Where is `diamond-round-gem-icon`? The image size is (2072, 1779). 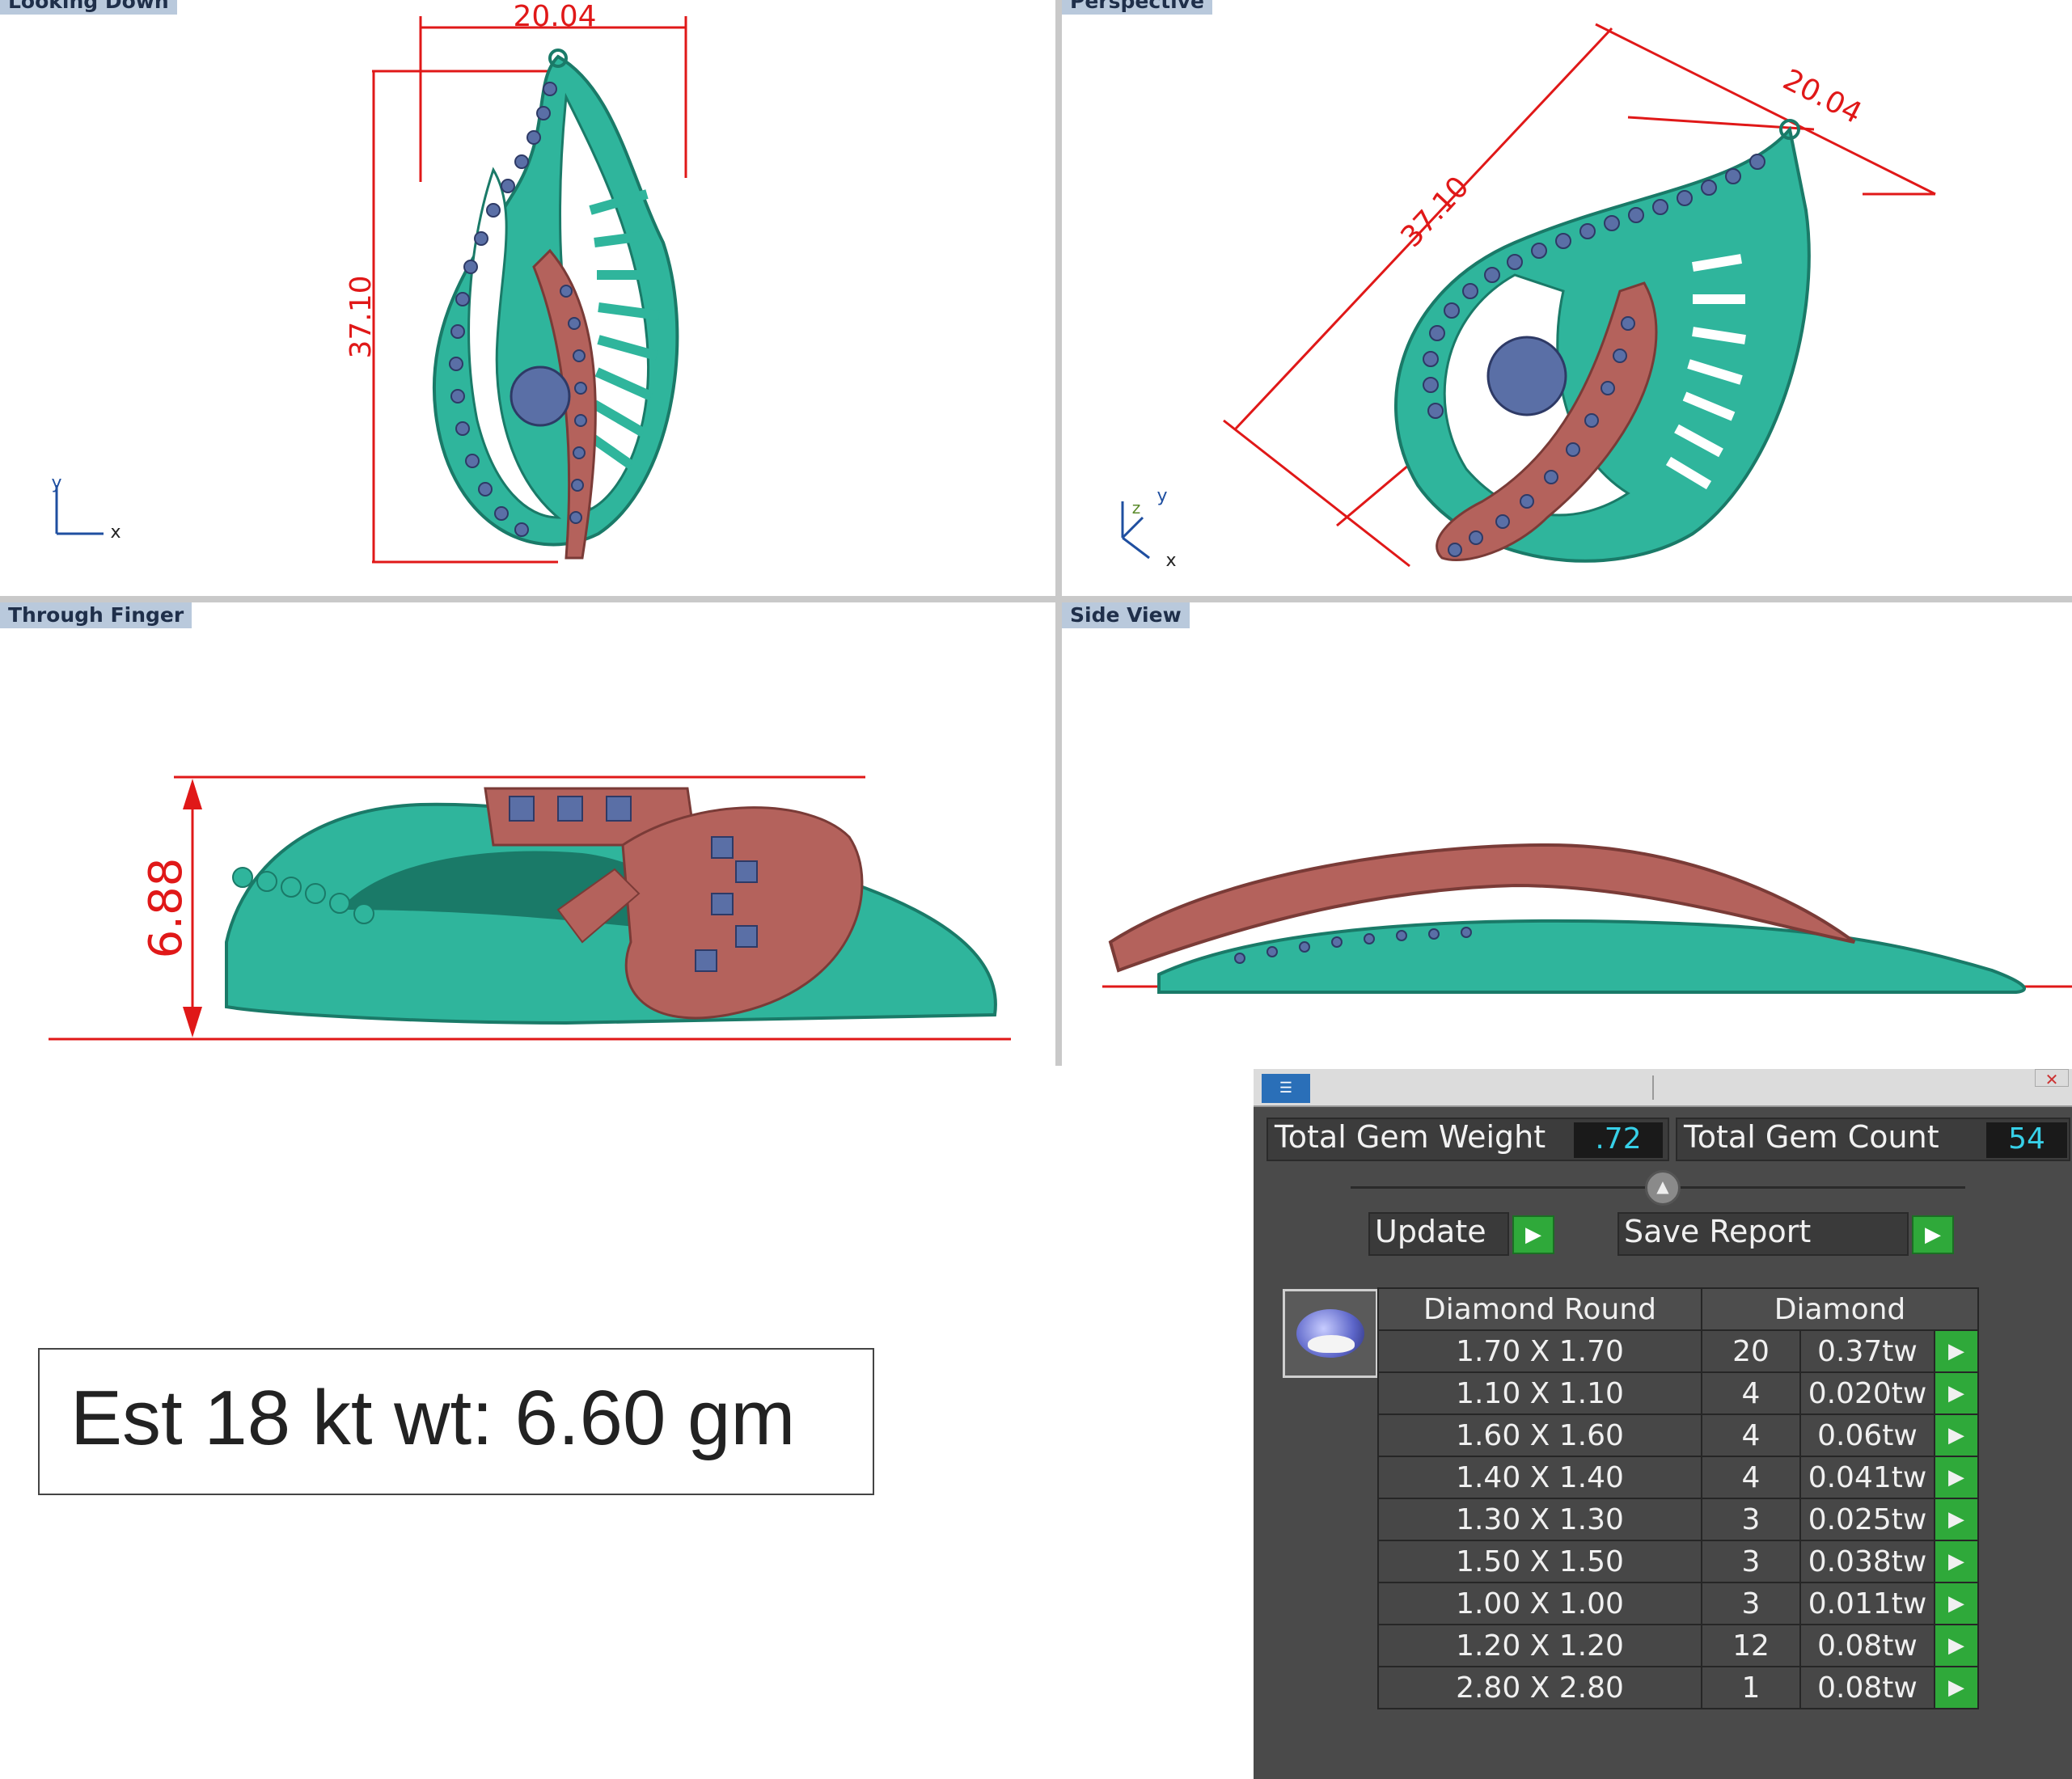
diamond-round-gem-icon is located at coordinates (1330, 1333).